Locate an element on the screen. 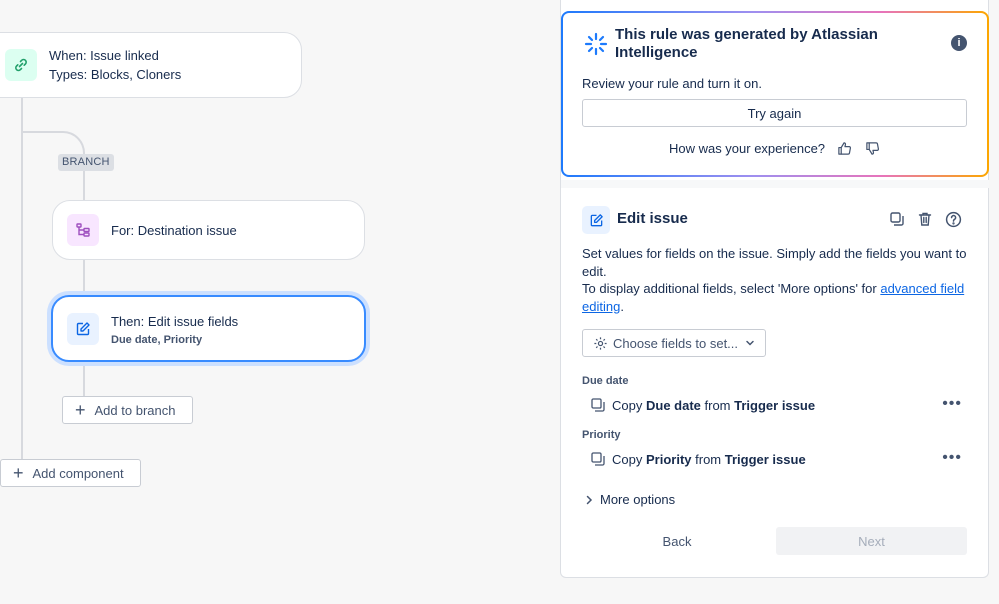  next-button-disabled: Next is located at coordinates (871, 541).